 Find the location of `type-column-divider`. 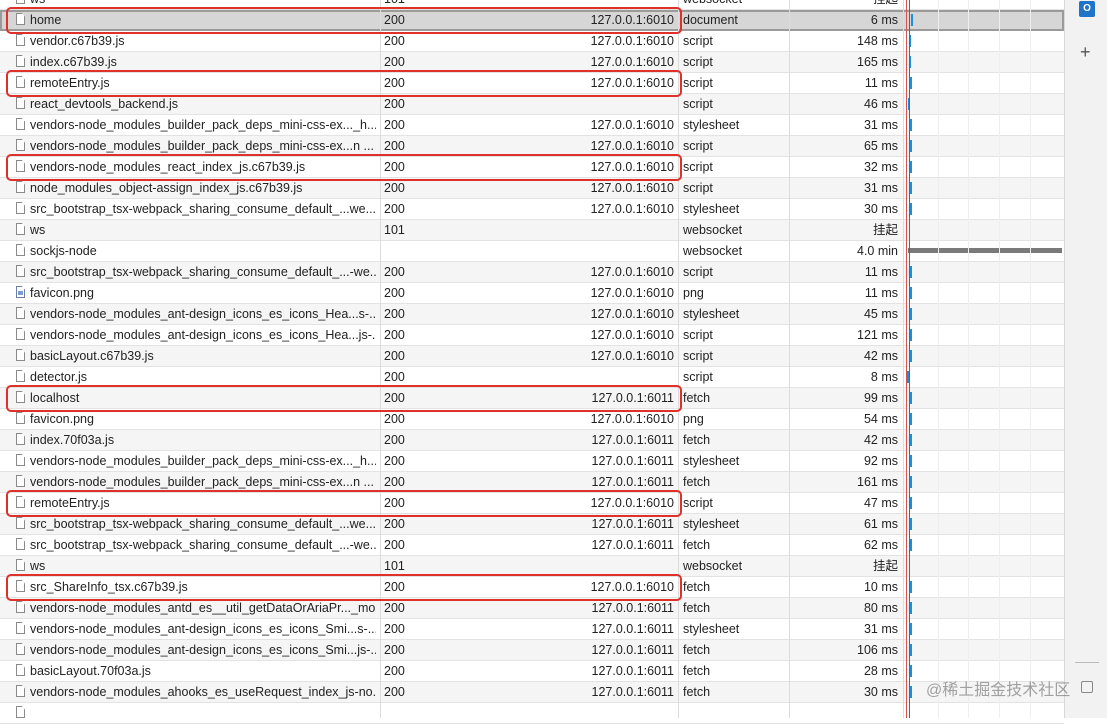

type-column-divider is located at coordinates (678, 359).